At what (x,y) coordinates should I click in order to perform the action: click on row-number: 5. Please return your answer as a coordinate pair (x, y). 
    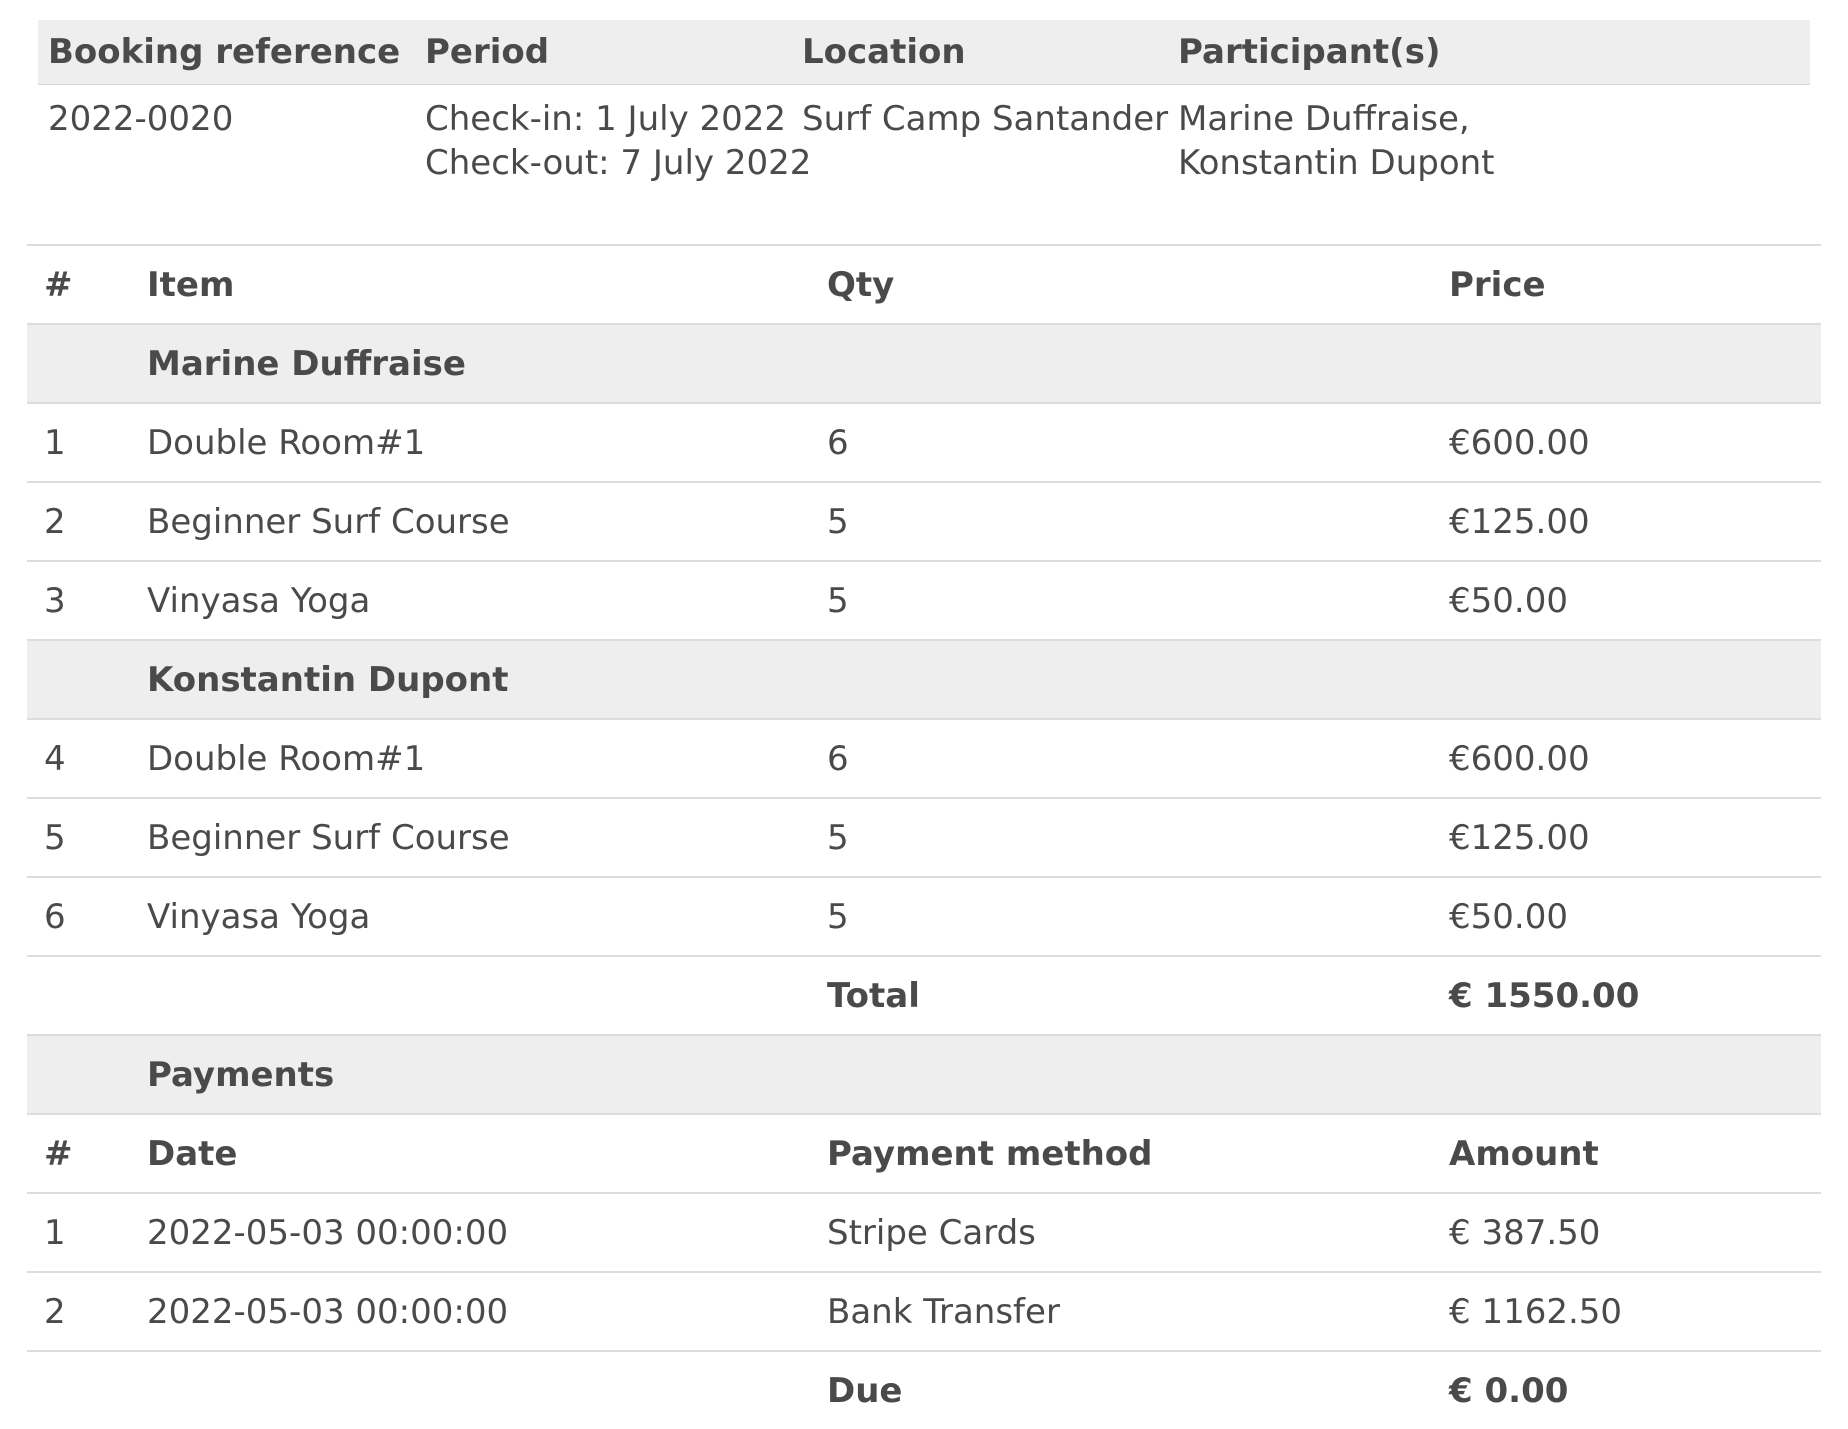
    Looking at the image, I should click on (78, 837).